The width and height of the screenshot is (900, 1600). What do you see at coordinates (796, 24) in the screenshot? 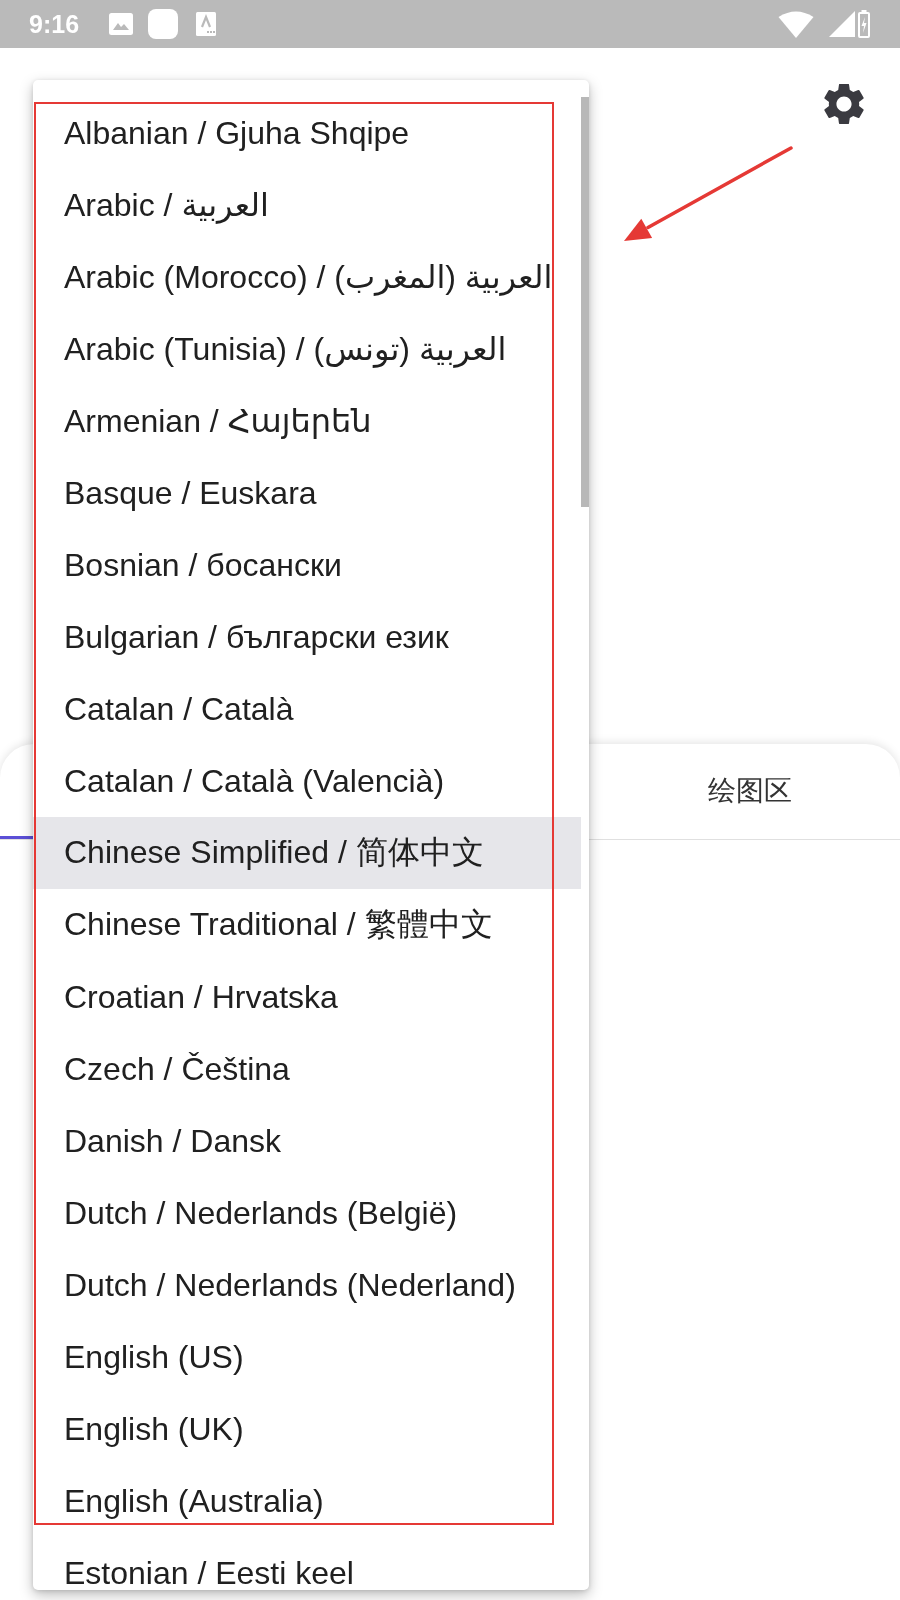
I see `wifi-icon` at bounding box center [796, 24].